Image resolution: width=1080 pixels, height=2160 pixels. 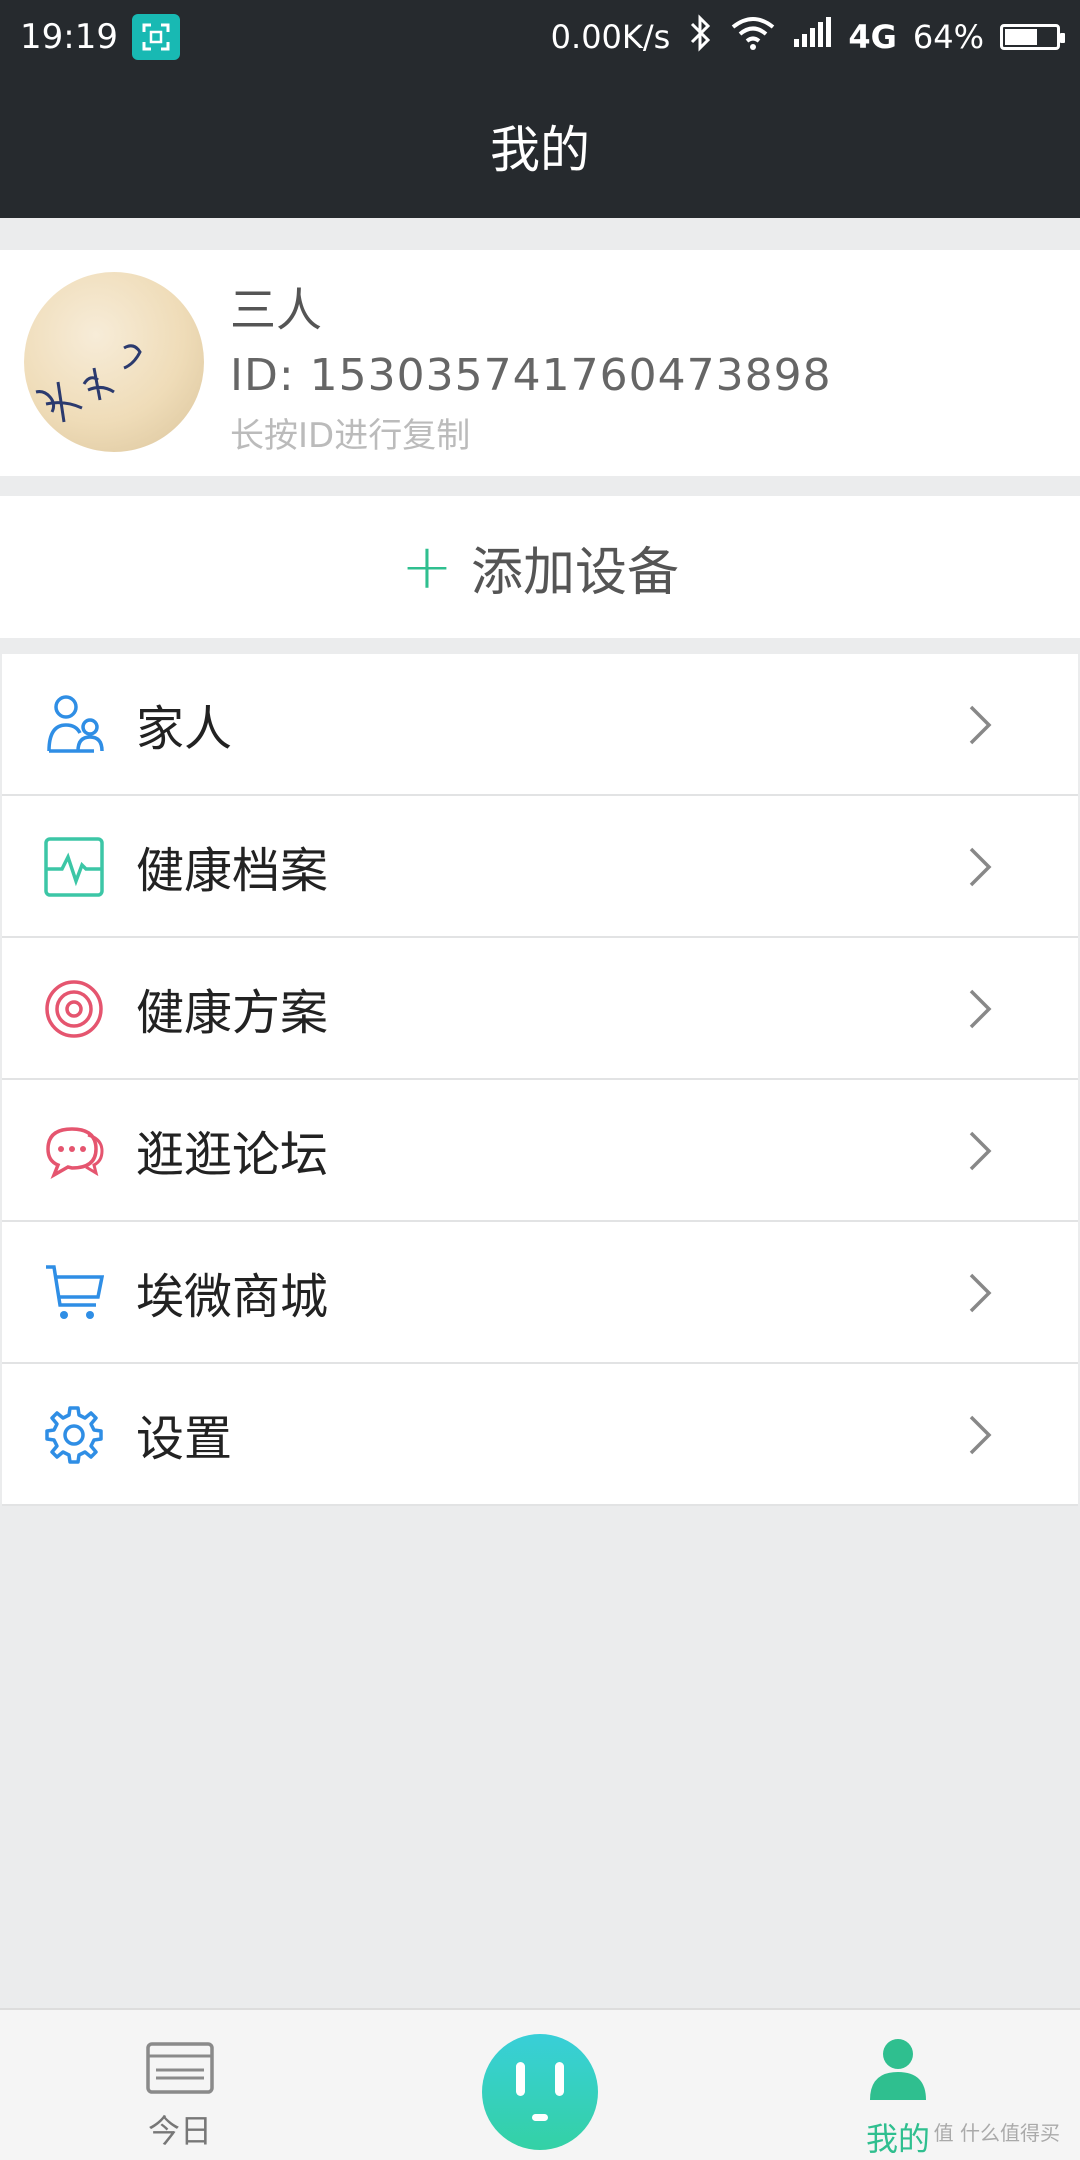 What do you see at coordinates (812, 37) in the screenshot?
I see `signal-icon` at bounding box center [812, 37].